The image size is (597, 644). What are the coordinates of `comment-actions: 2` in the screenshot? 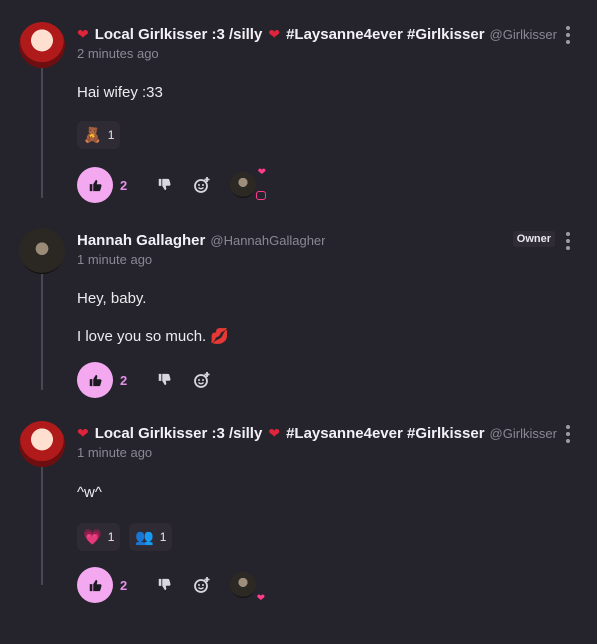 It's located at (151, 380).